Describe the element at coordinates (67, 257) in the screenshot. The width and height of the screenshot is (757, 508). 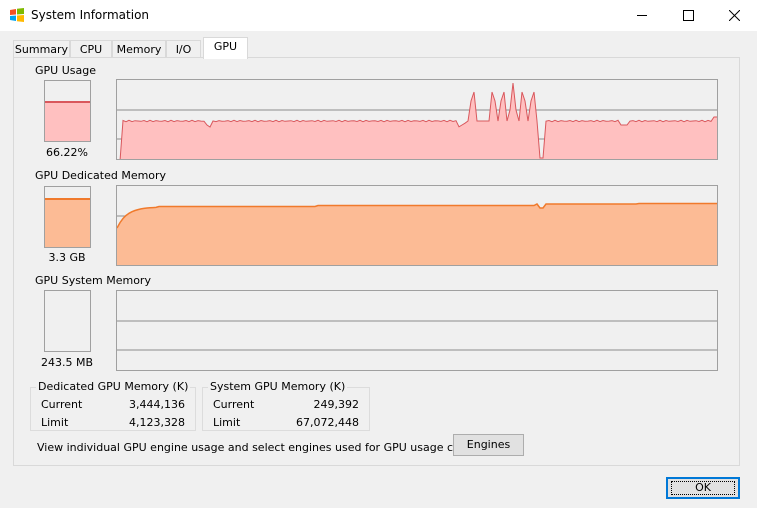
I see `dedicated-memory-value: 3.3 GB` at that location.